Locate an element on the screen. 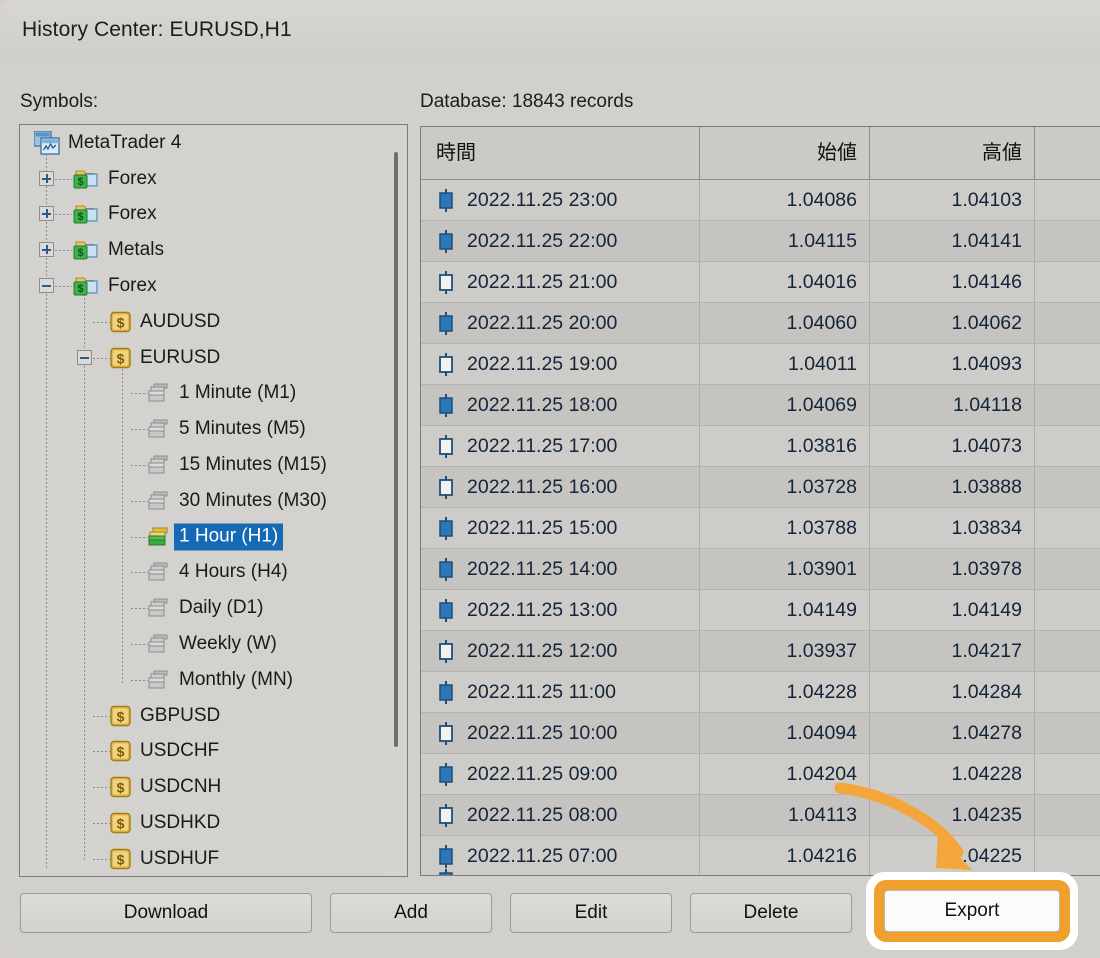 Image resolution: width=1100 pixels, height=958 pixels. tree-scrollbar-thumb is located at coordinates (396, 449).